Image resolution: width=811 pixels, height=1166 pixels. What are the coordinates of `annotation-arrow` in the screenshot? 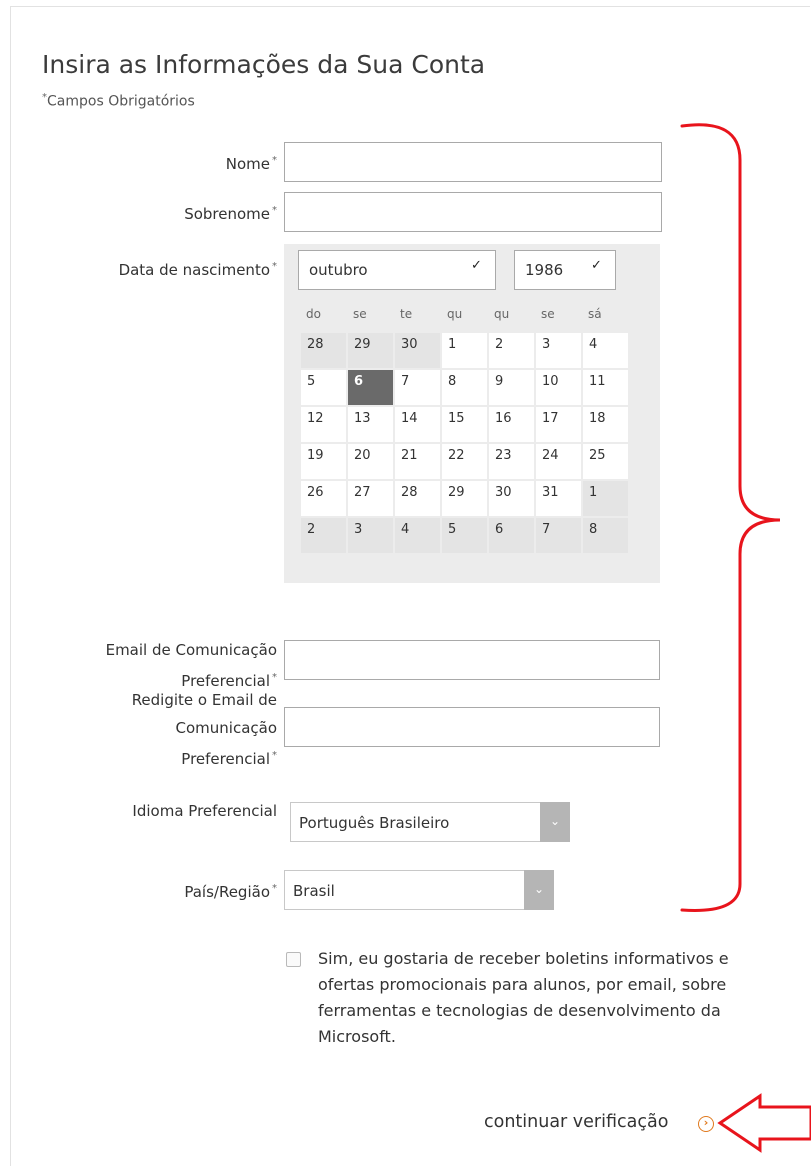 It's located at (764, 1123).